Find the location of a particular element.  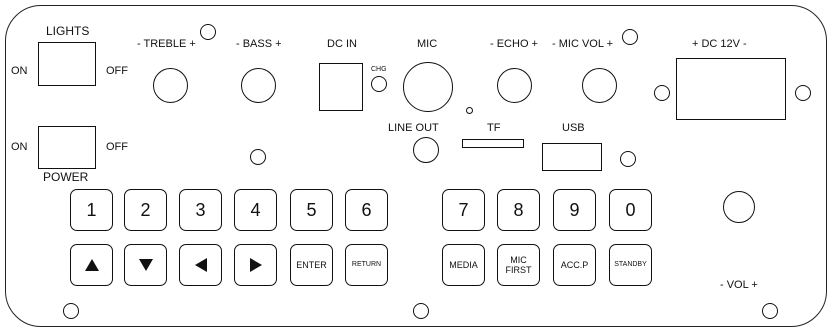

bass-label: - BASS + is located at coordinates (259, 44).